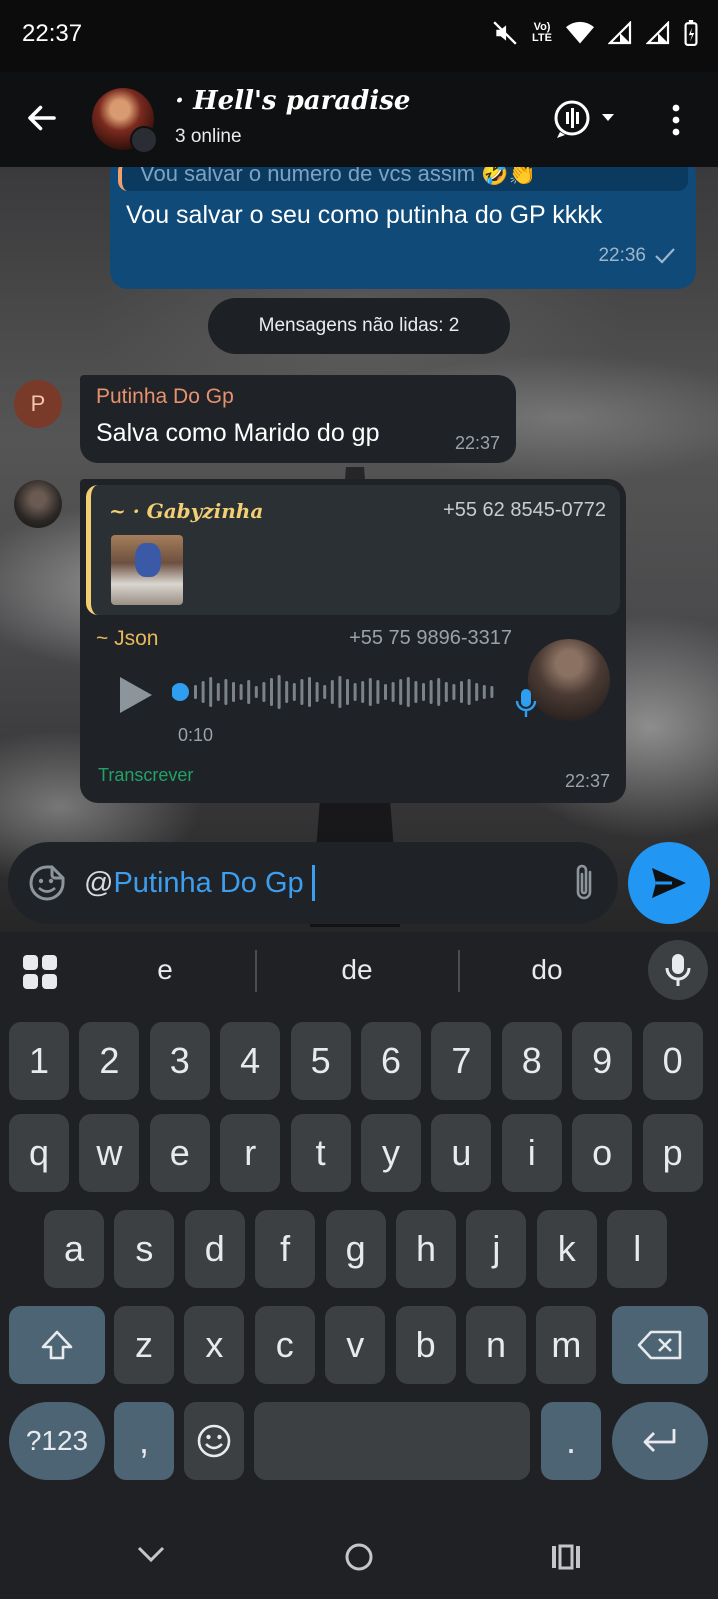 This screenshot has height=1599, width=718. I want to click on voice-input-button, so click(678, 970).